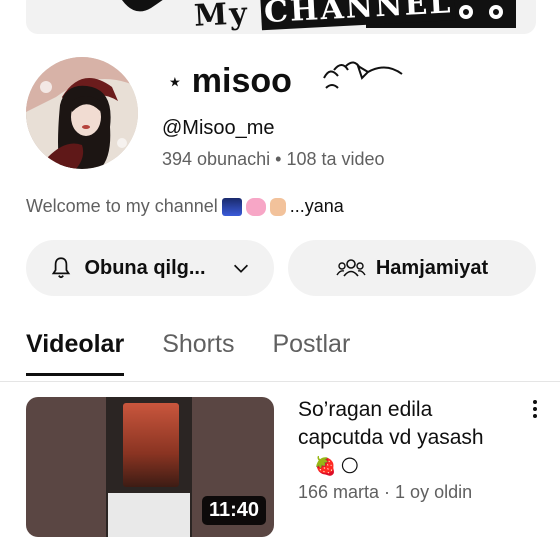  What do you see at coordinates (311, 353) in the screenshot?
I see `tab-postlar: Postlar` at bounding box center [311, 353].